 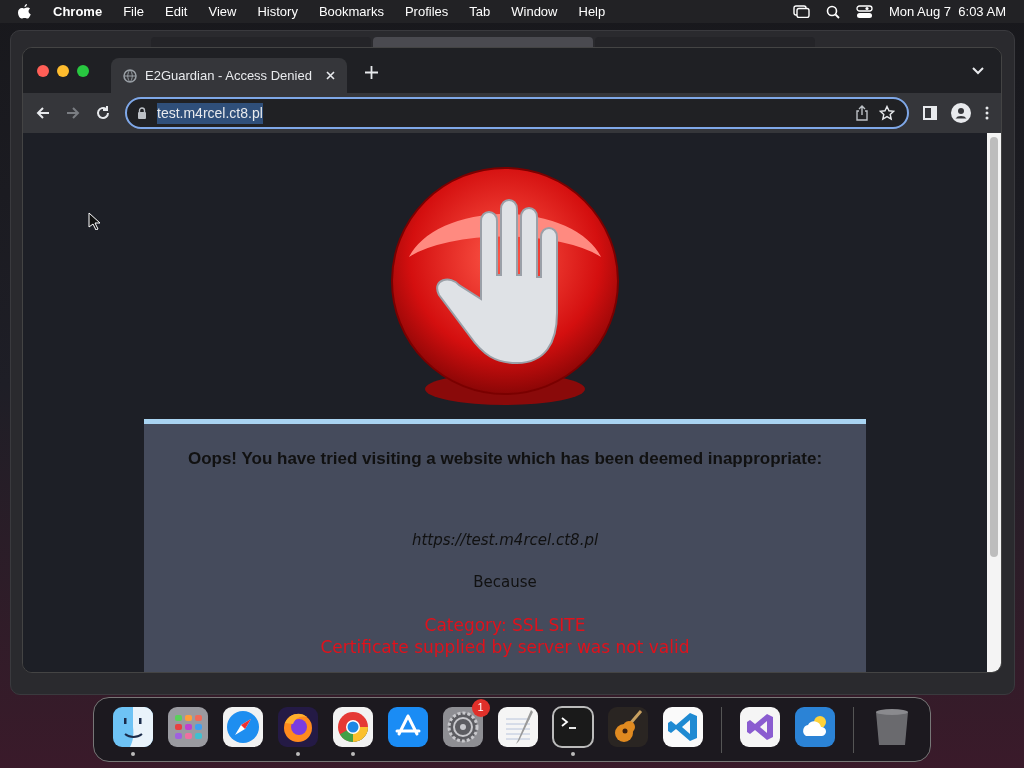 I want to click on star-icon, so click(x=887, y=113).